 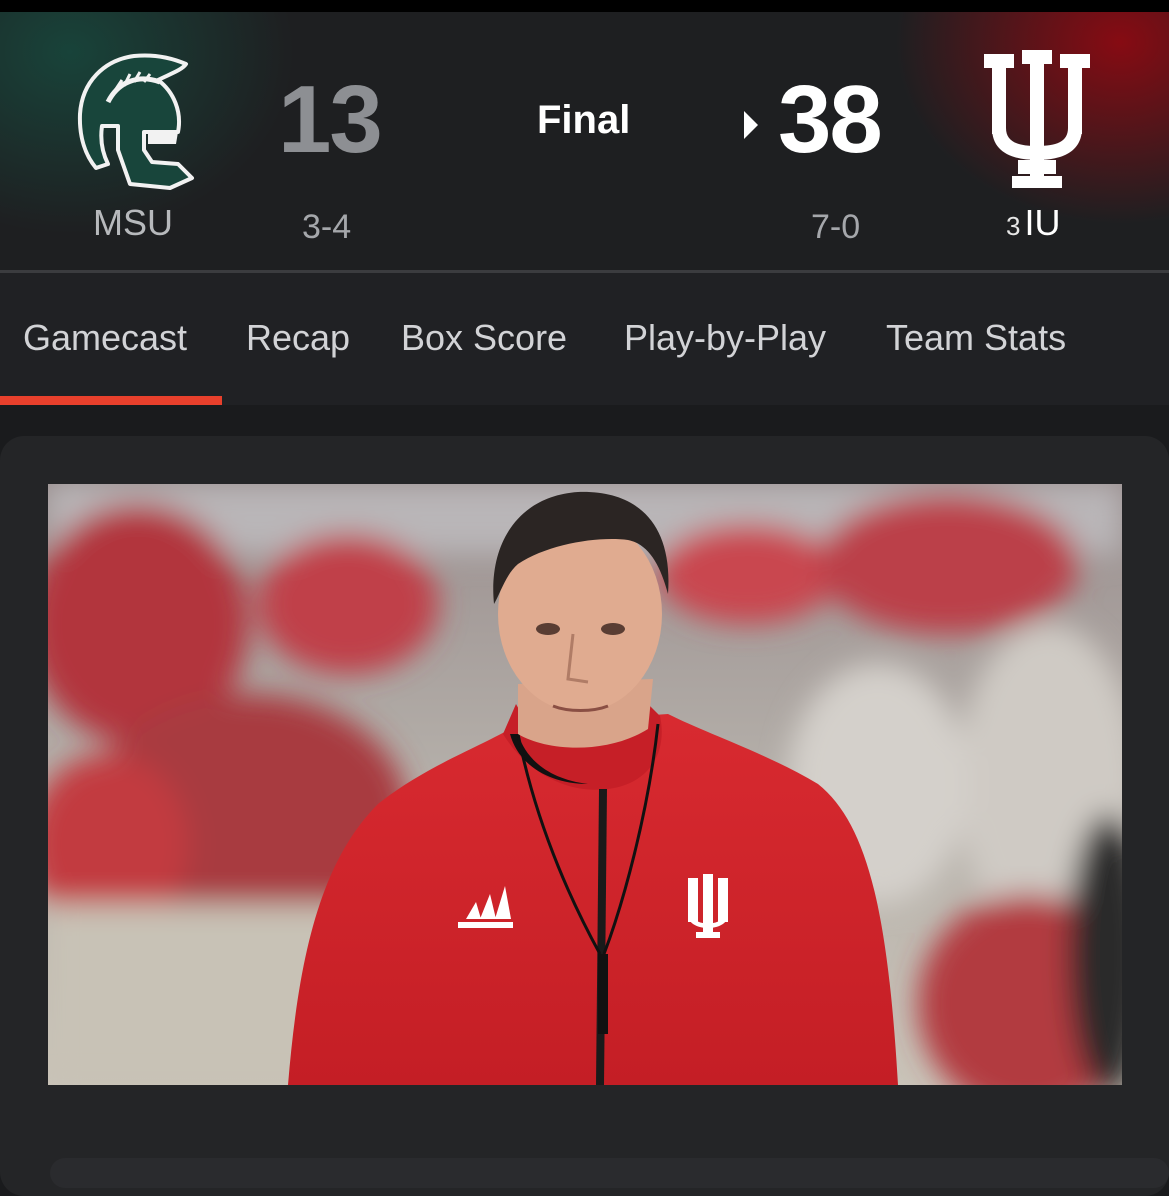 I want to click on tab-recap: Recap, so click(x=298, y=338).